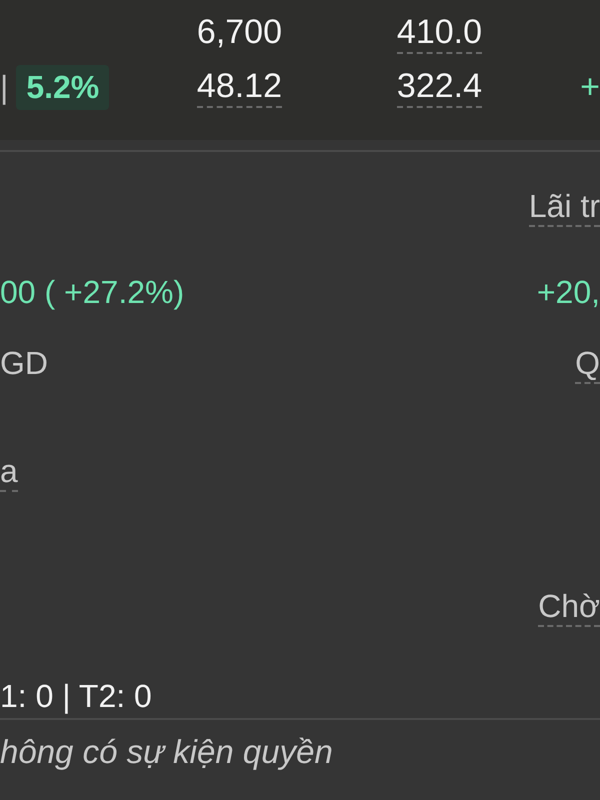 The image size is (600, 800). I want to click on field-label: Chờ, so click(569, 607).